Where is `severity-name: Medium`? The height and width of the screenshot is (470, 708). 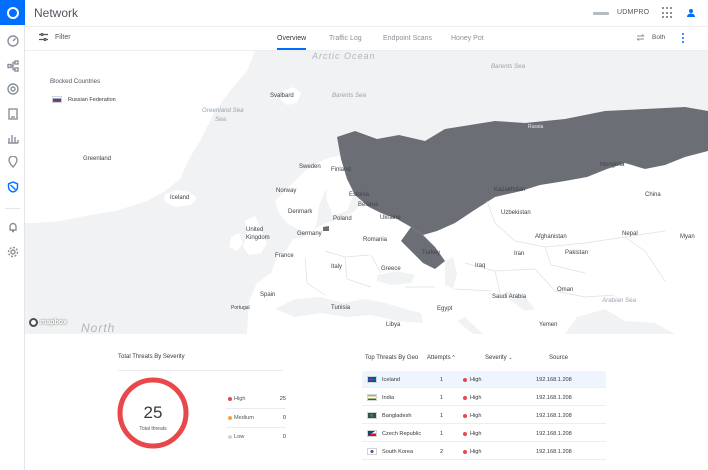
severity-name: Medium is located at coordinates (244, 418).